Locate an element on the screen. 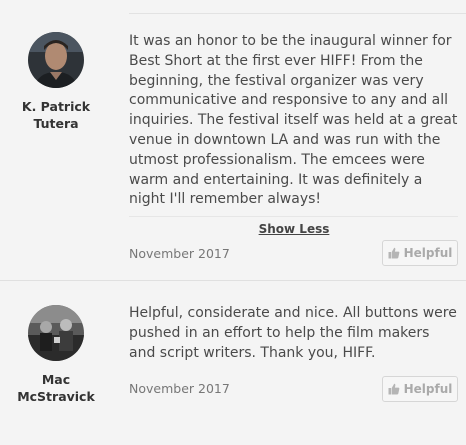  show-less-link: Show Less is located at coordinates (294, 229).